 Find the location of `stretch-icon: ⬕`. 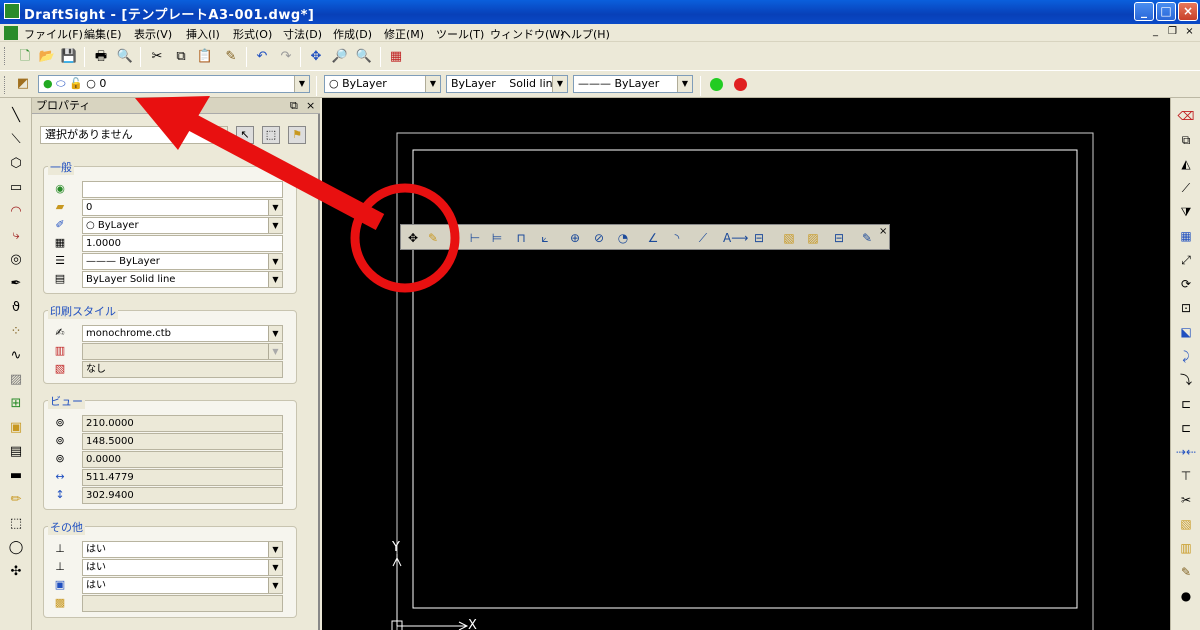

stretch-icon: ⬕ is located at coordinates (1186, 332).